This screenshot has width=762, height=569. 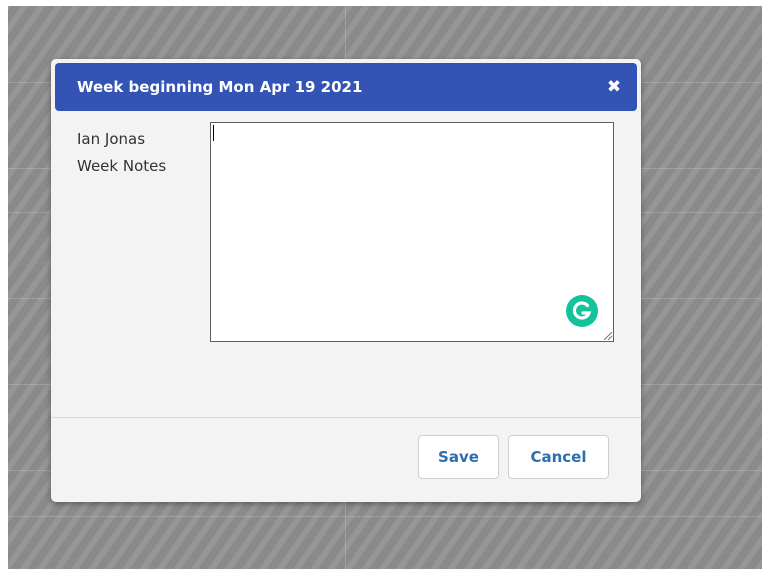 I want to click on save-button: Save, so click(x=458, y=457).